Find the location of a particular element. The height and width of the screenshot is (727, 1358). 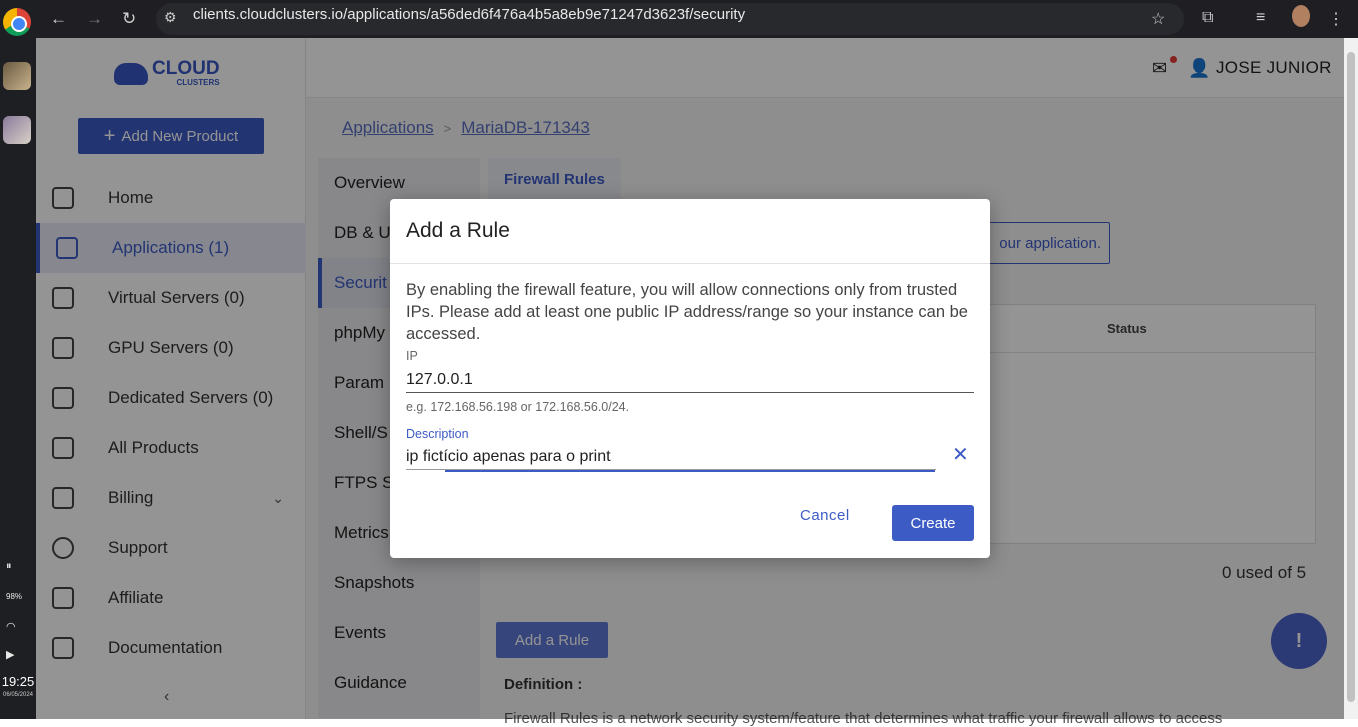

description-focus-underline is located at coordinates (690, 471).